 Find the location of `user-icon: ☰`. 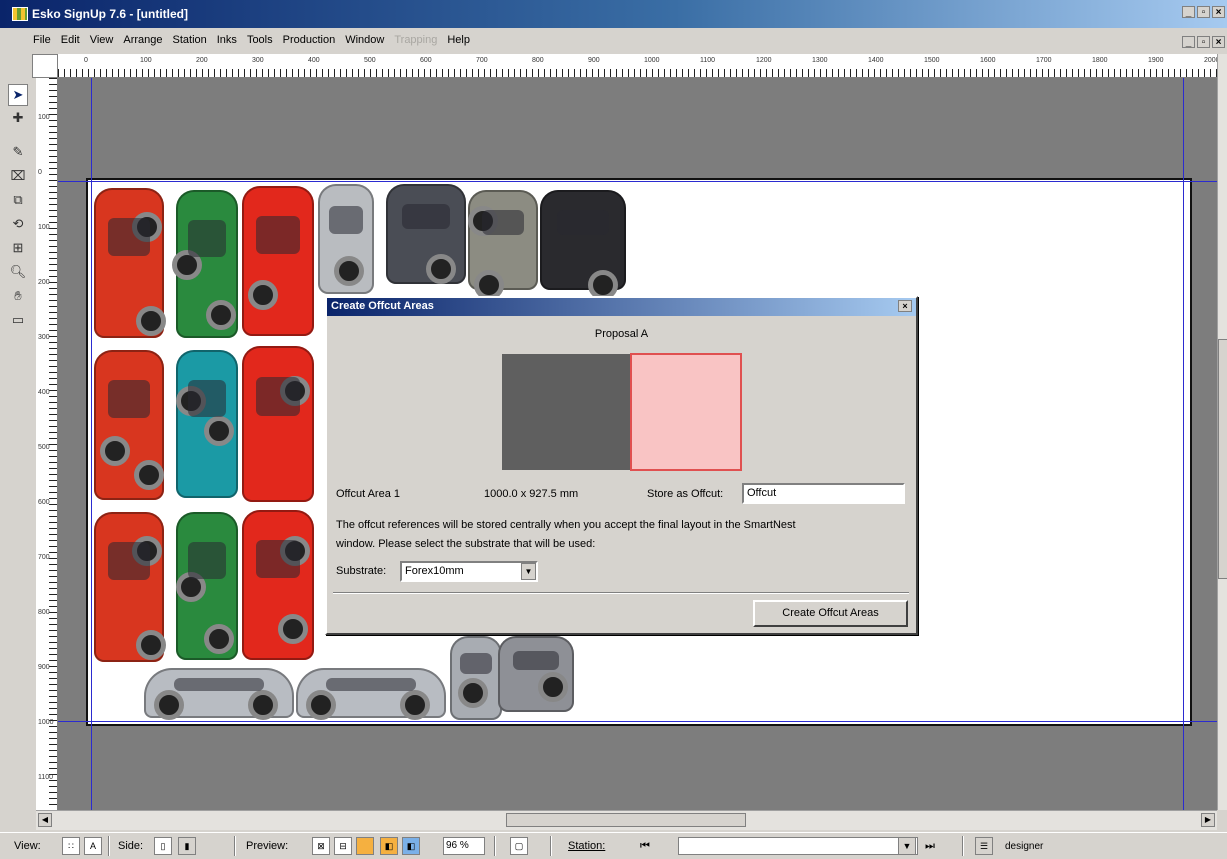

user-icon: ☰ is located at coordinates (984, 846).